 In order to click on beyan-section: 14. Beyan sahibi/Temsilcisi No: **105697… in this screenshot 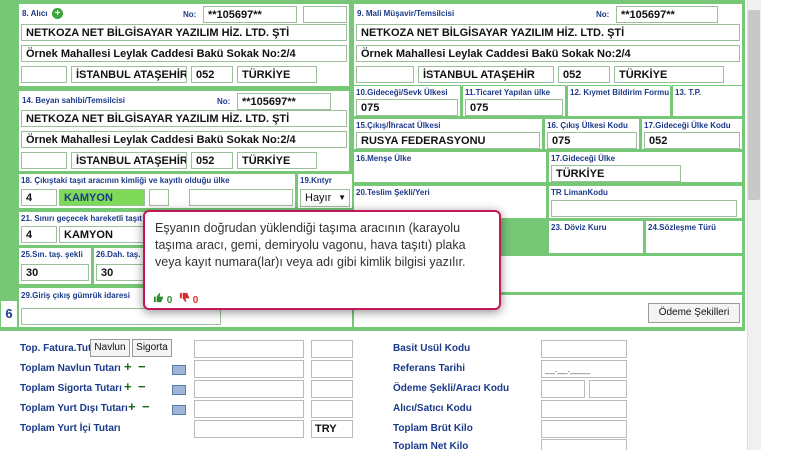, I will do `click(184, 131)`.